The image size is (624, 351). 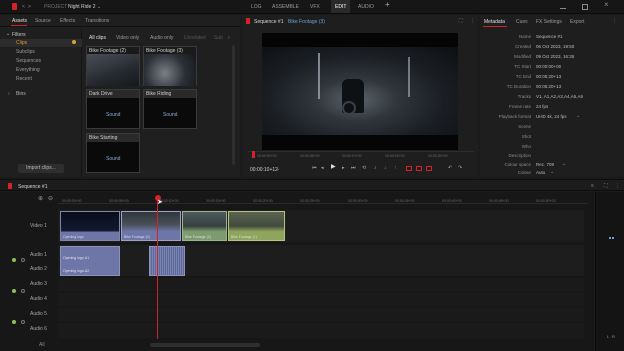 What do you see at coordinates (343, 168) in the screenshot?
I see `step-forward-icon: ▸` at bounding box center [343, 168].